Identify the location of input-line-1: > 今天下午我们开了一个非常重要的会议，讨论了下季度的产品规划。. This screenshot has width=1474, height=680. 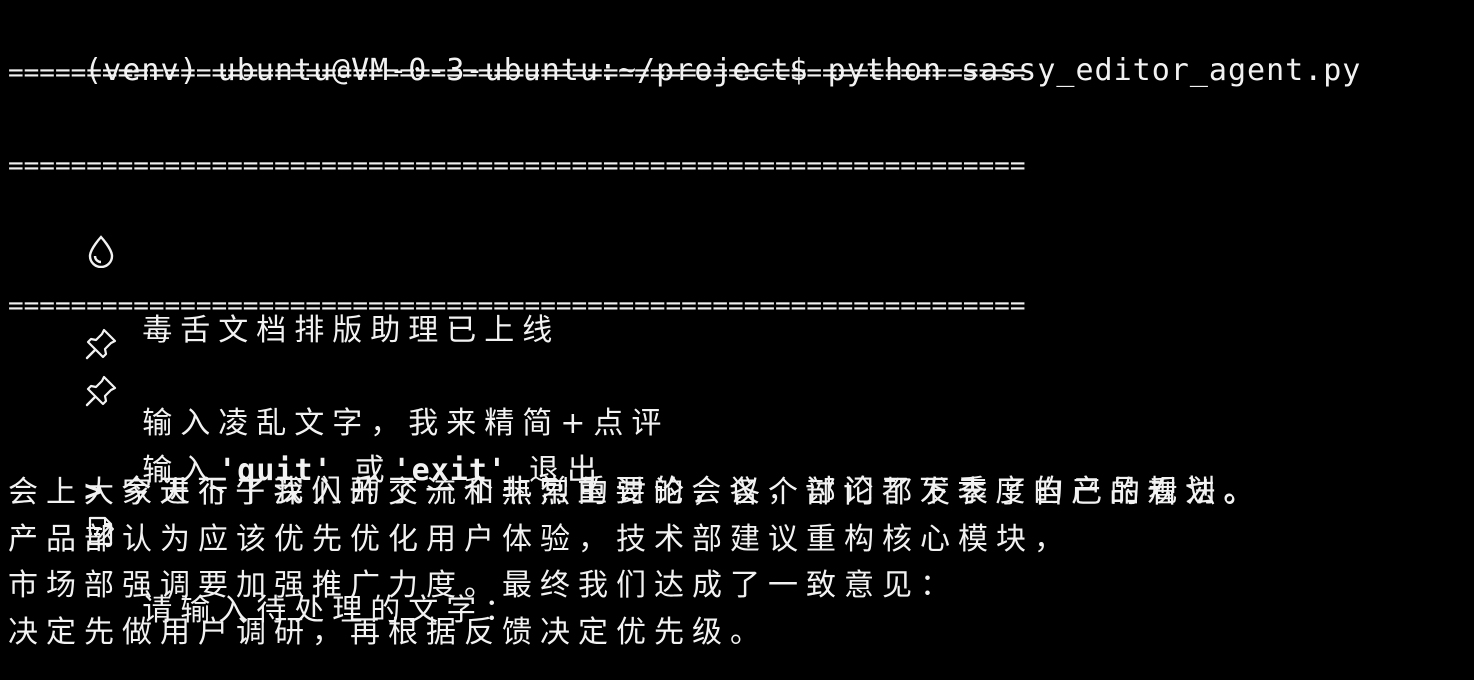
(634, 466).